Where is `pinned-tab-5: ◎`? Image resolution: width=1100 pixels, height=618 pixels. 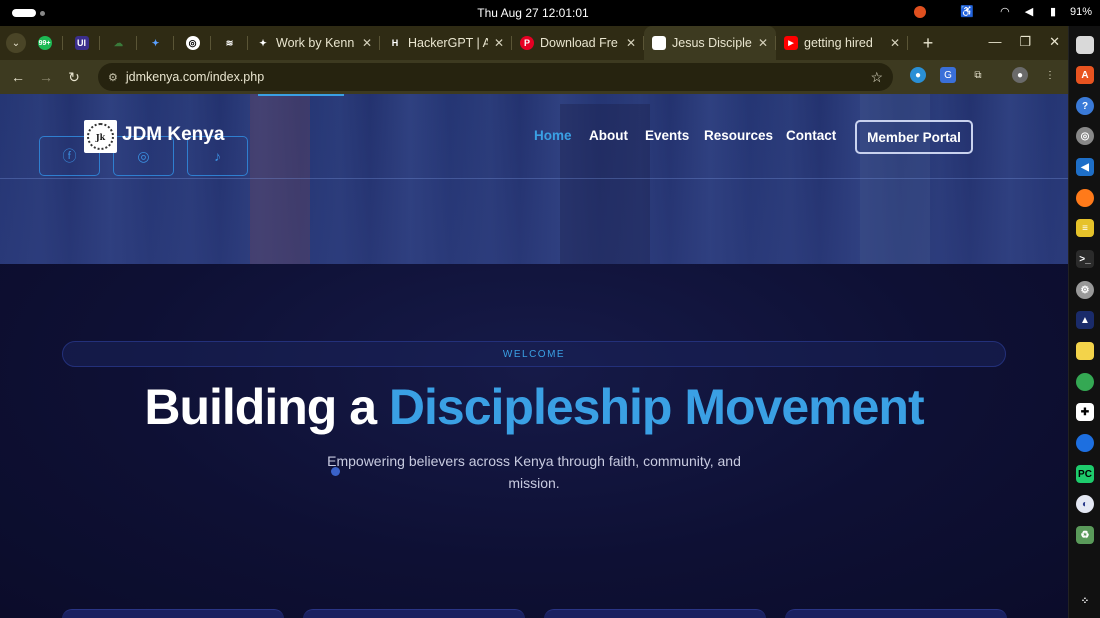
pinned-tab-5: ◎ is located at coordinates (192, 43).